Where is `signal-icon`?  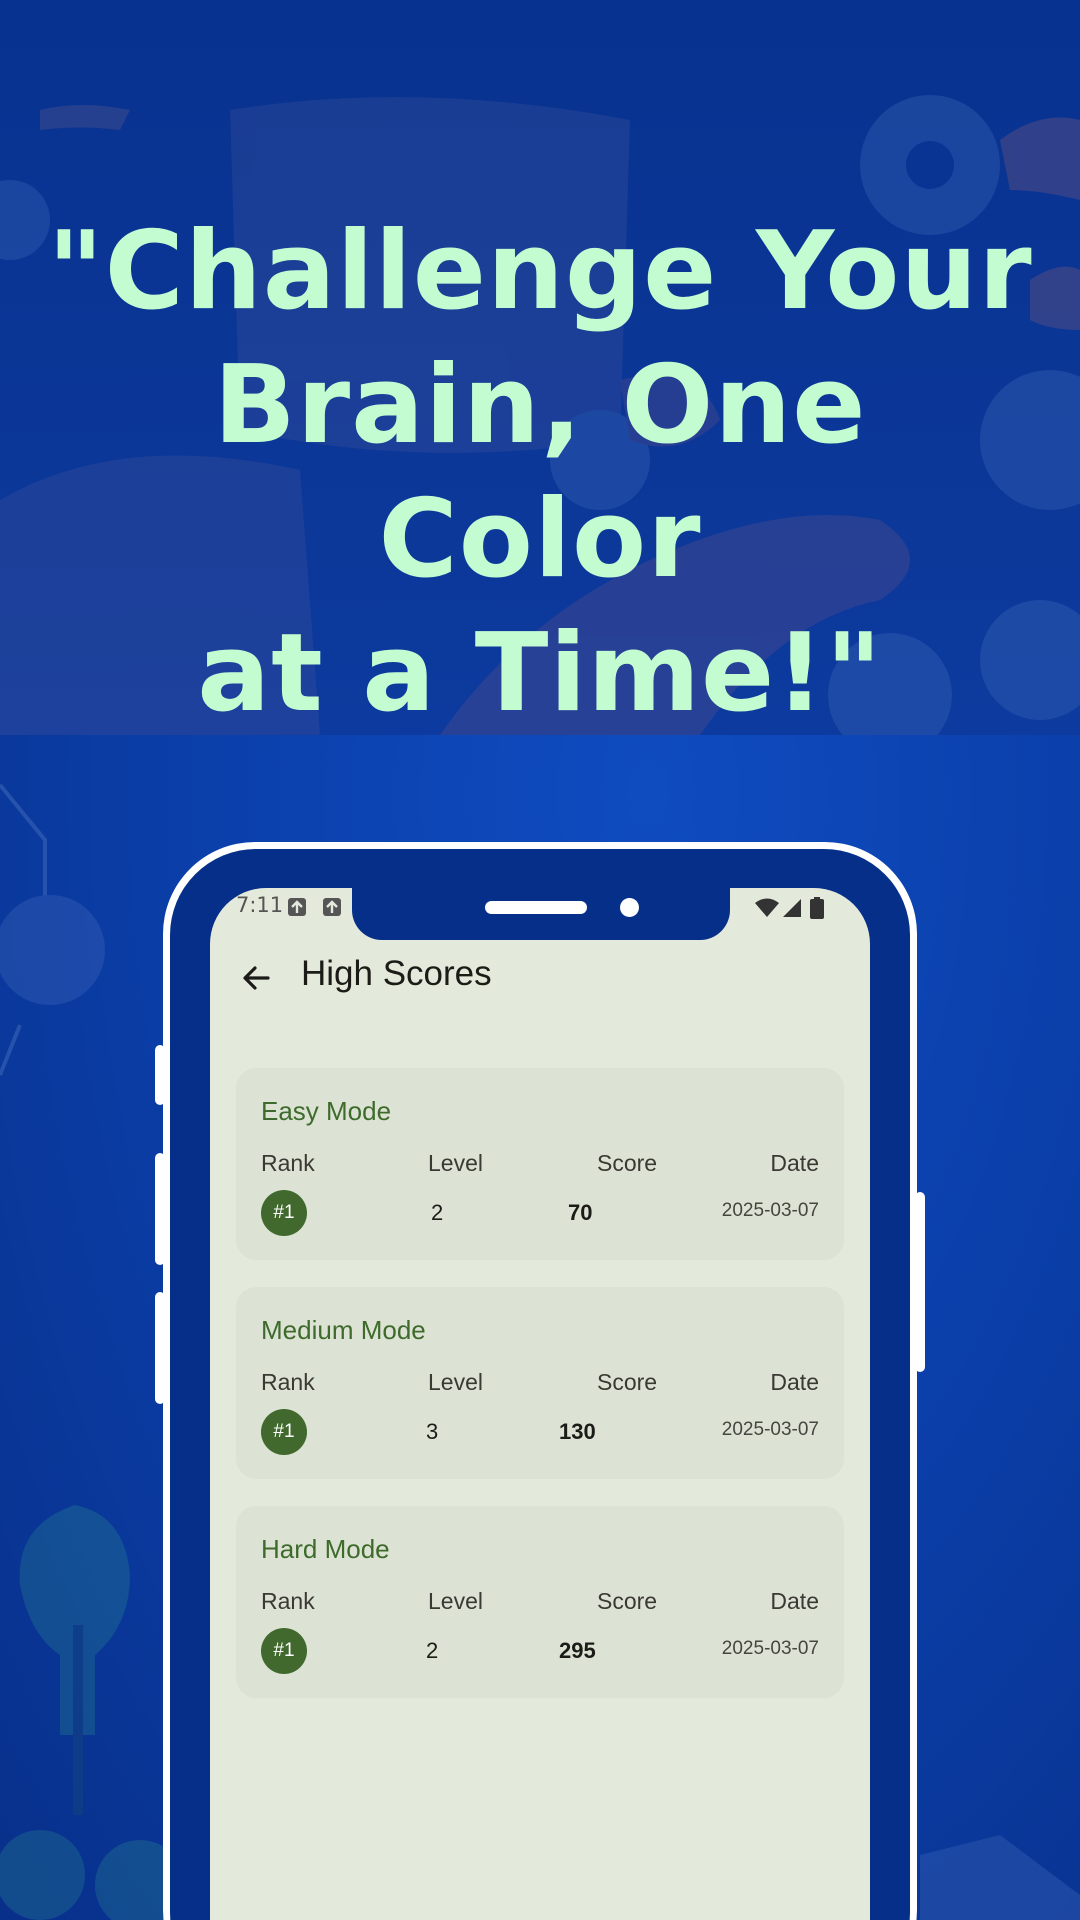
signal-icon is located at coordinates (792, 908).